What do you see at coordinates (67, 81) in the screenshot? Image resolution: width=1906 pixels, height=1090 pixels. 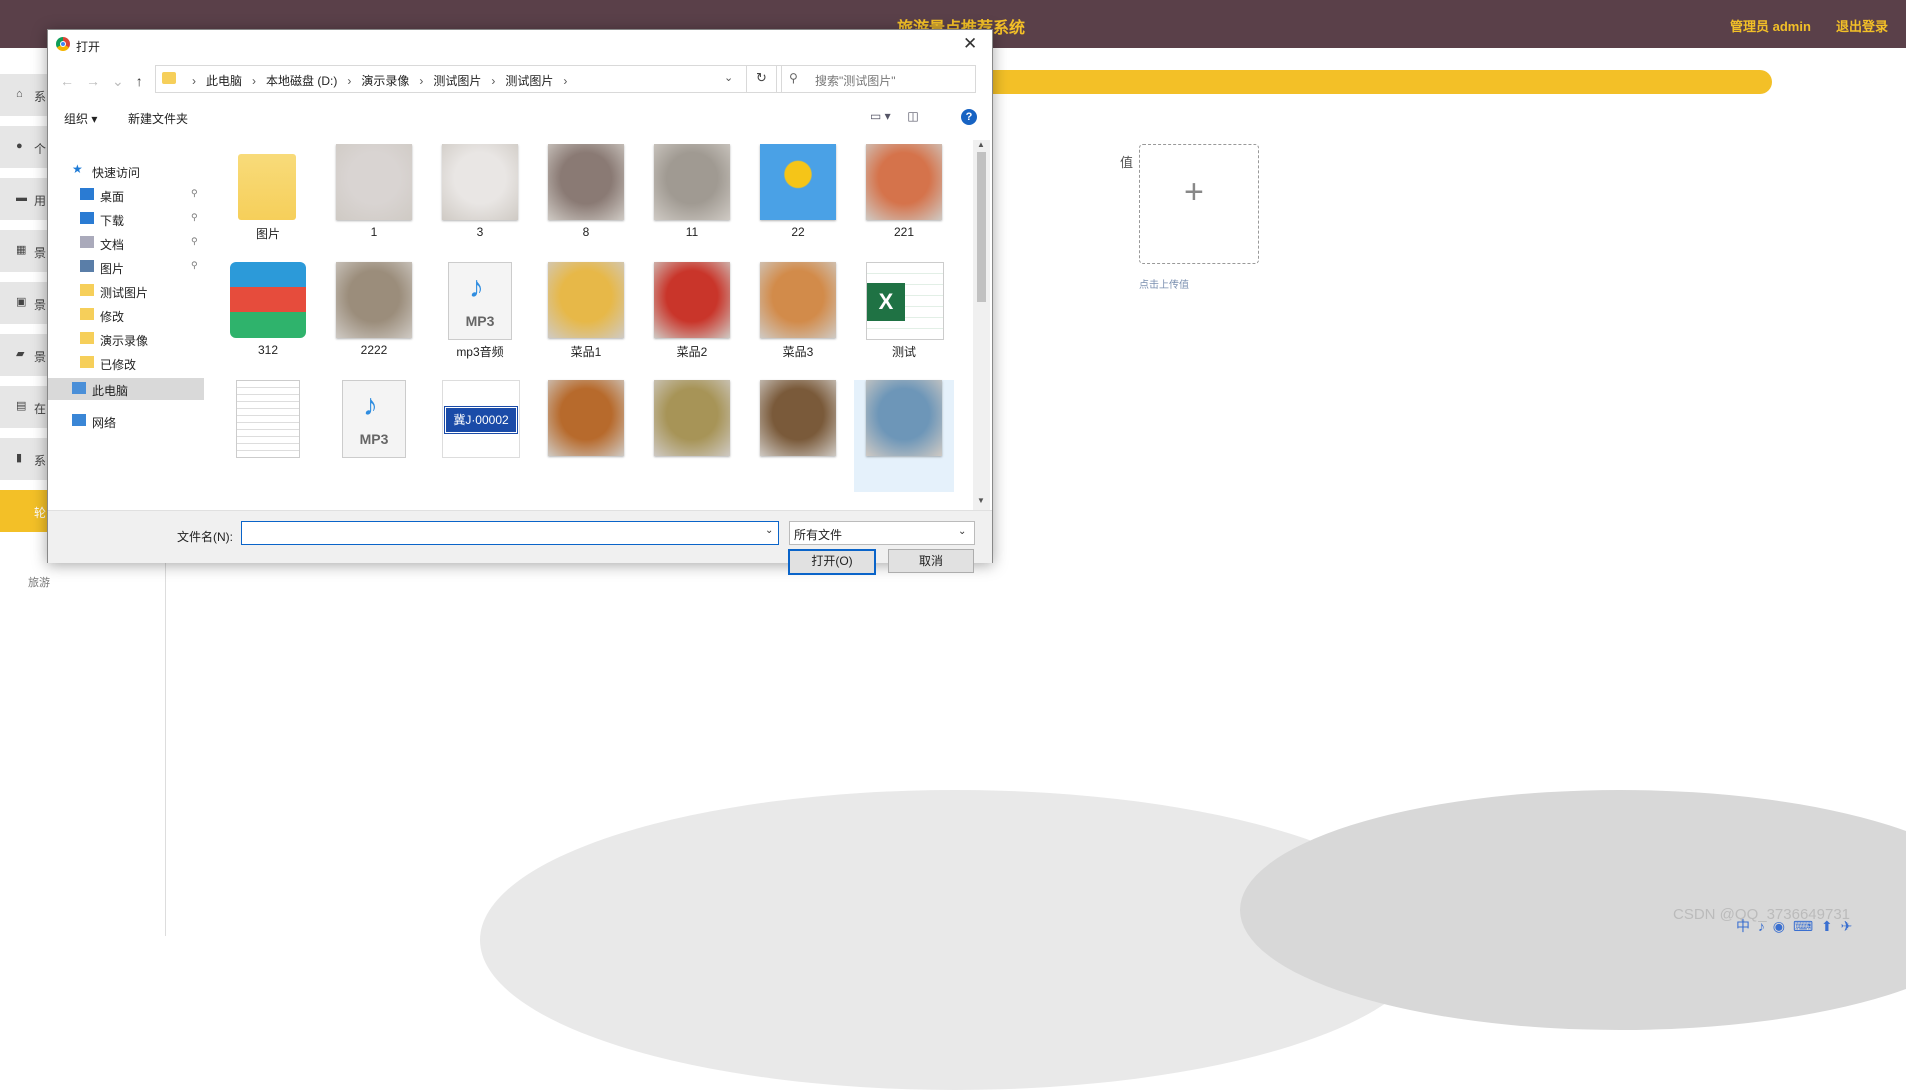 I see `back-arrow-icon: ←` at bounding box center [67, 81].